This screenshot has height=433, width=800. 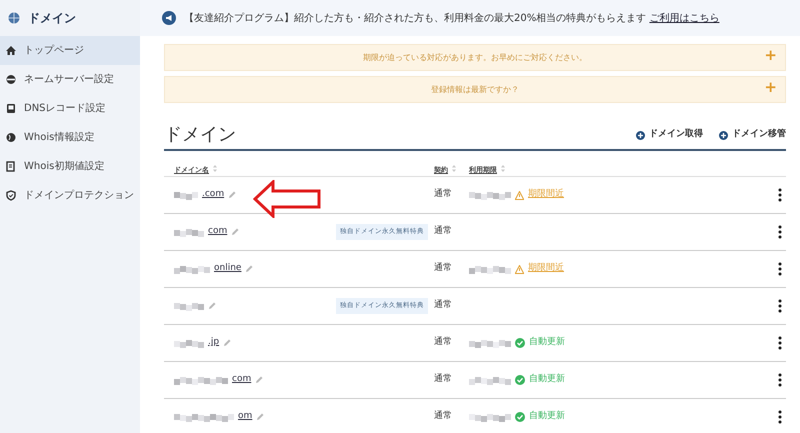 What do you see at coordinates (228, 269) in the screenshot?
I see `domain-link: online` at bounding box center [228, 269].